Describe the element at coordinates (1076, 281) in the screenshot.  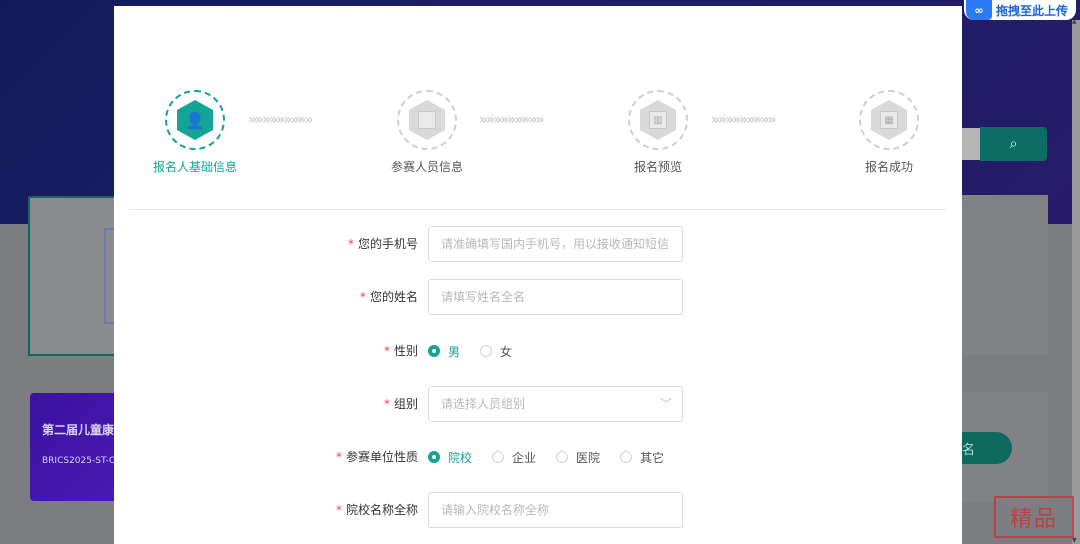
I see `page-scrollbar` at that location.